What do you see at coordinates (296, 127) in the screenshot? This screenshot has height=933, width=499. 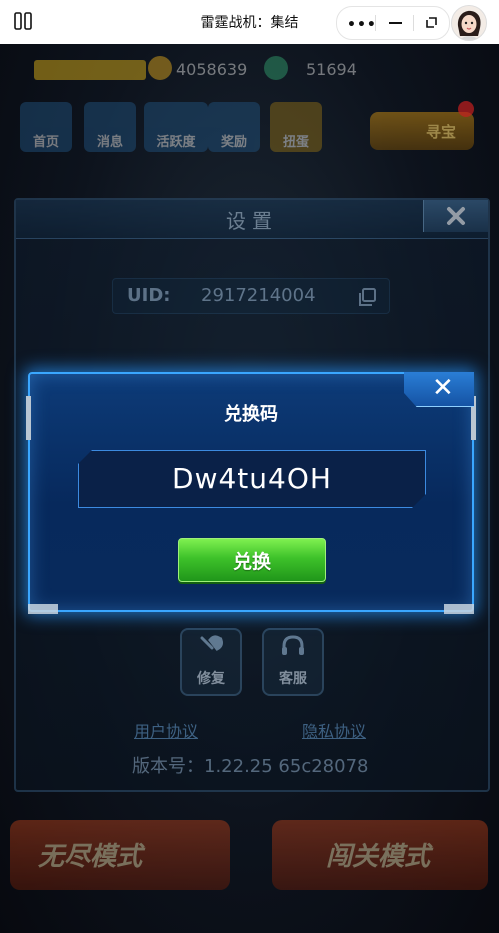 I see `nav-gacha-button: 扭蛋` at bounding box center [296, 127].